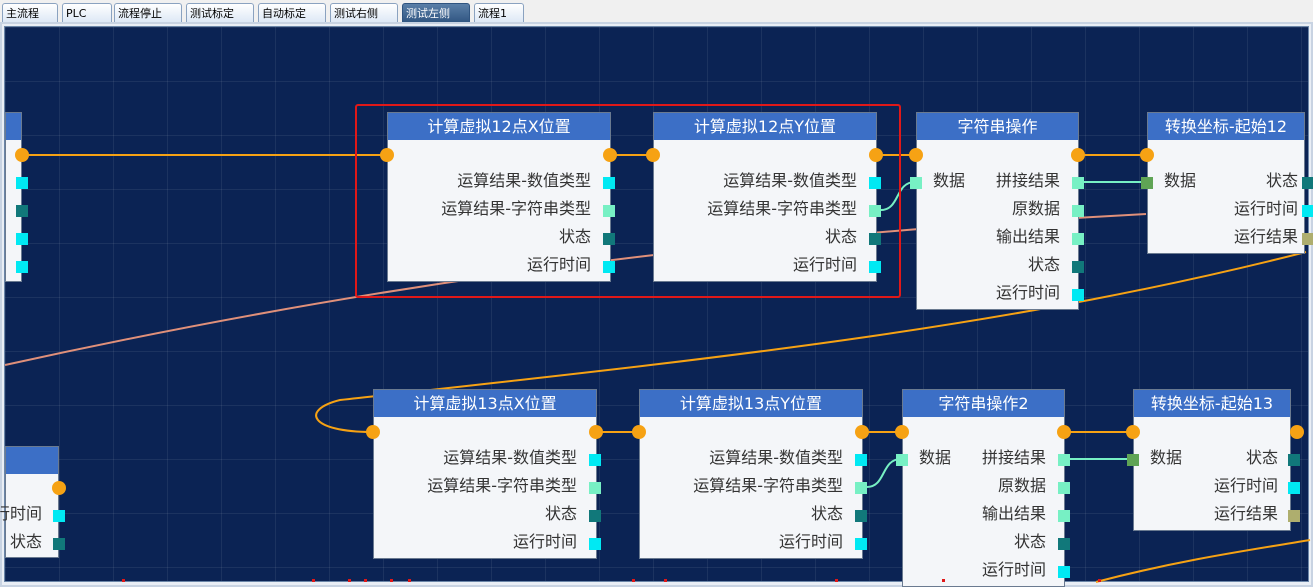 The width and height of the screenshot is (1313, 587). I want to click on node-title: 转换坐标-起始13, so click(1212, 403).